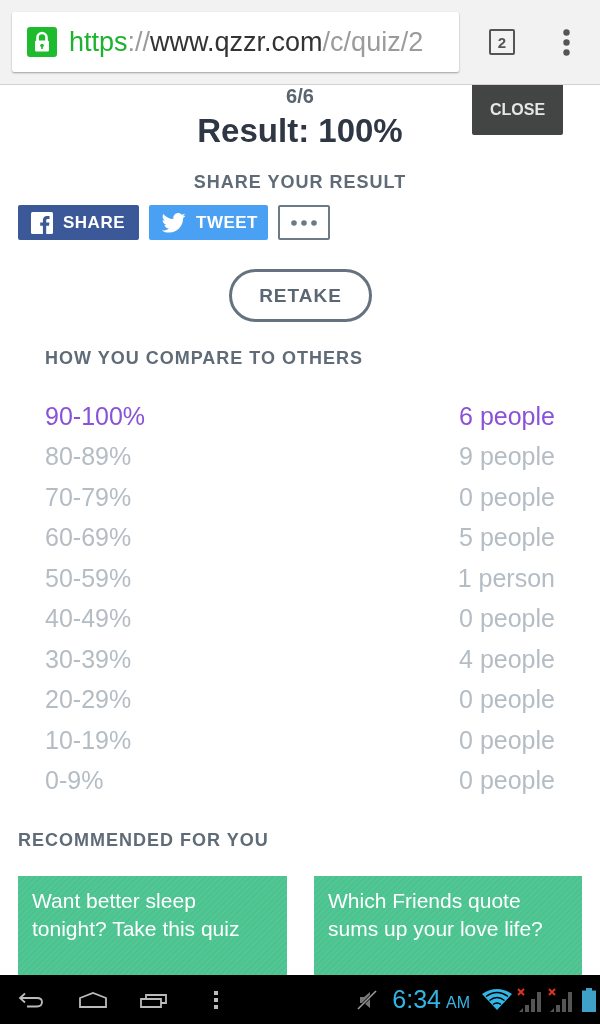  Describe the element at coordinates (74, 781) in the screenshot. I see `score-range: 0-9%` at that location.